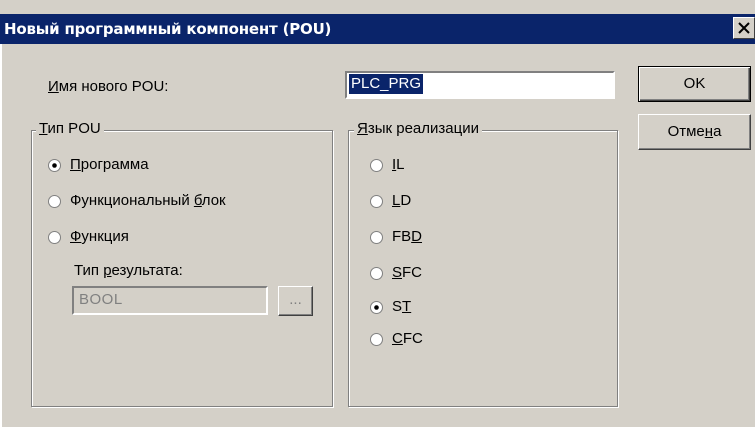 This screenshot has height=427, width=755. I want to click on pou-name-value: PLC_PRG, so click(386, 84).